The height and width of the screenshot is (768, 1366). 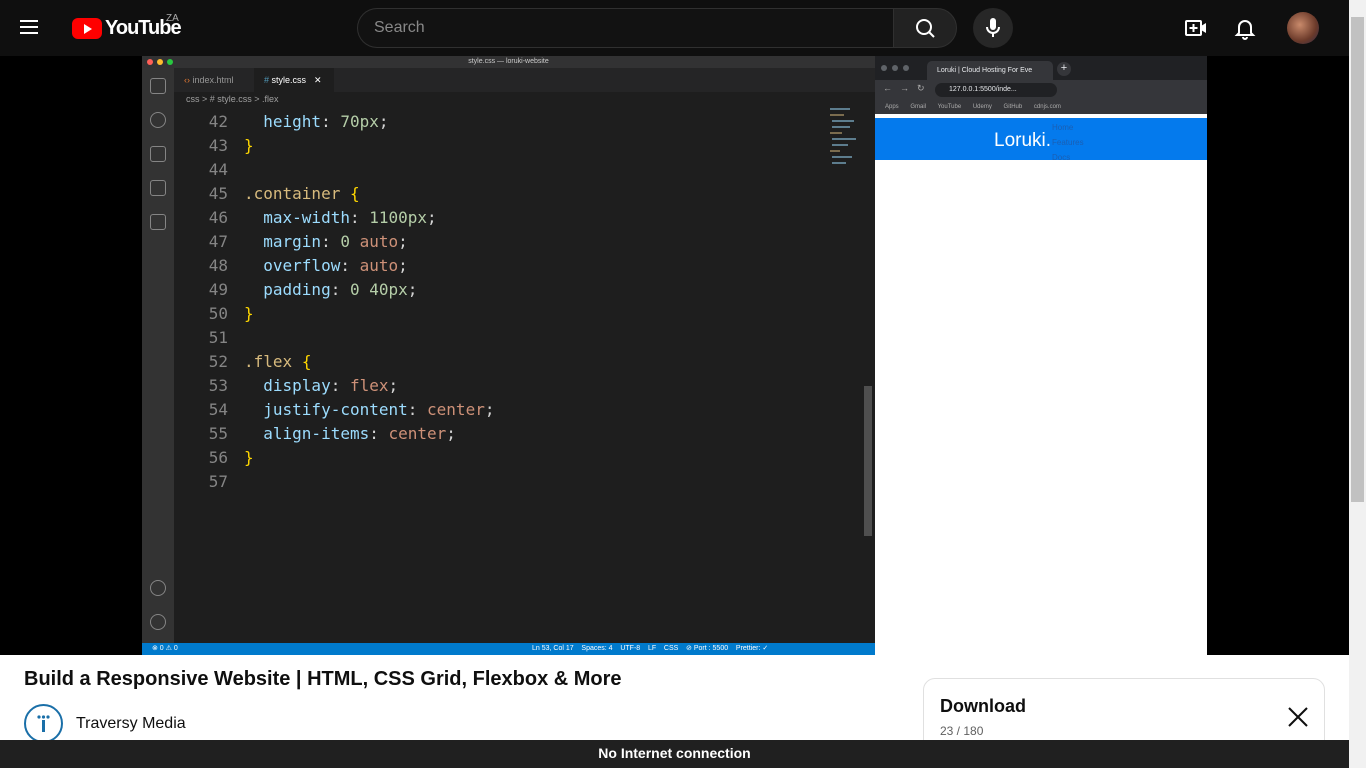 What do you see at coordinates (1245, 28) in the screenshot?
I see `notifications-button` at bounding box center [1245, 28].